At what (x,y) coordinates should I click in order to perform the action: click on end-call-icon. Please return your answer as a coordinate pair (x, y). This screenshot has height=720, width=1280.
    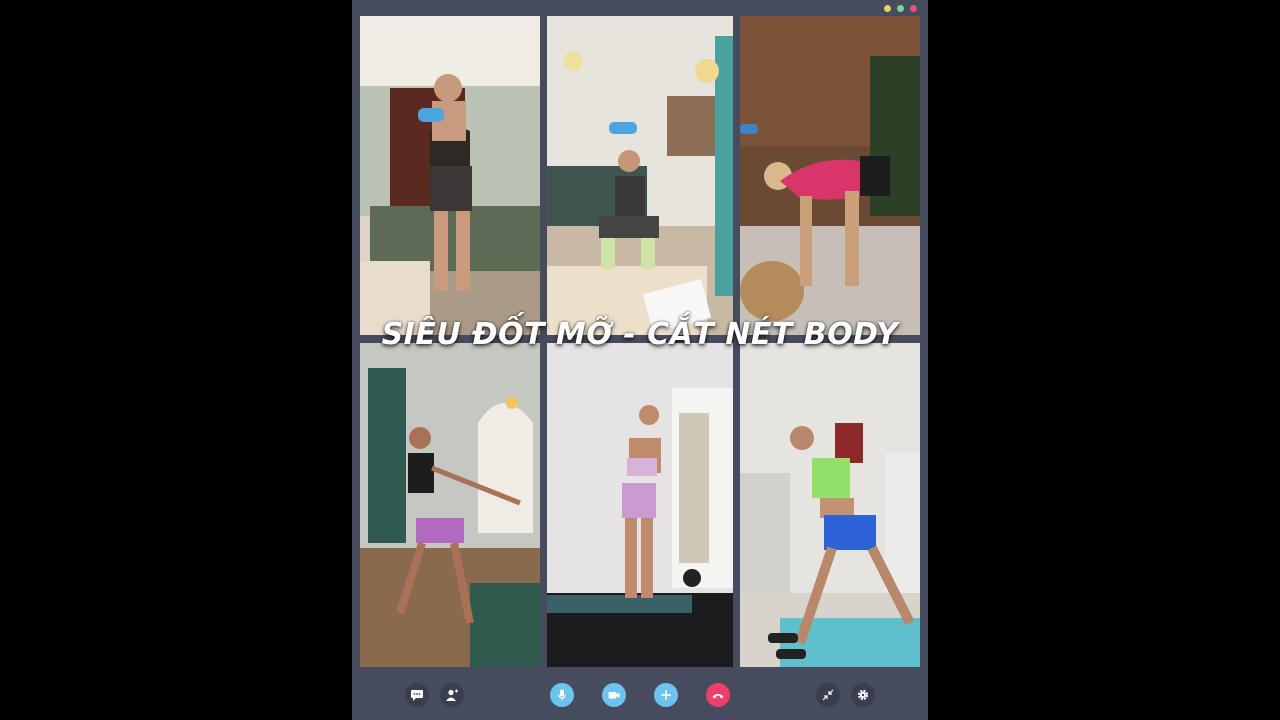
    Looking at the image, I should click on (718, 696).